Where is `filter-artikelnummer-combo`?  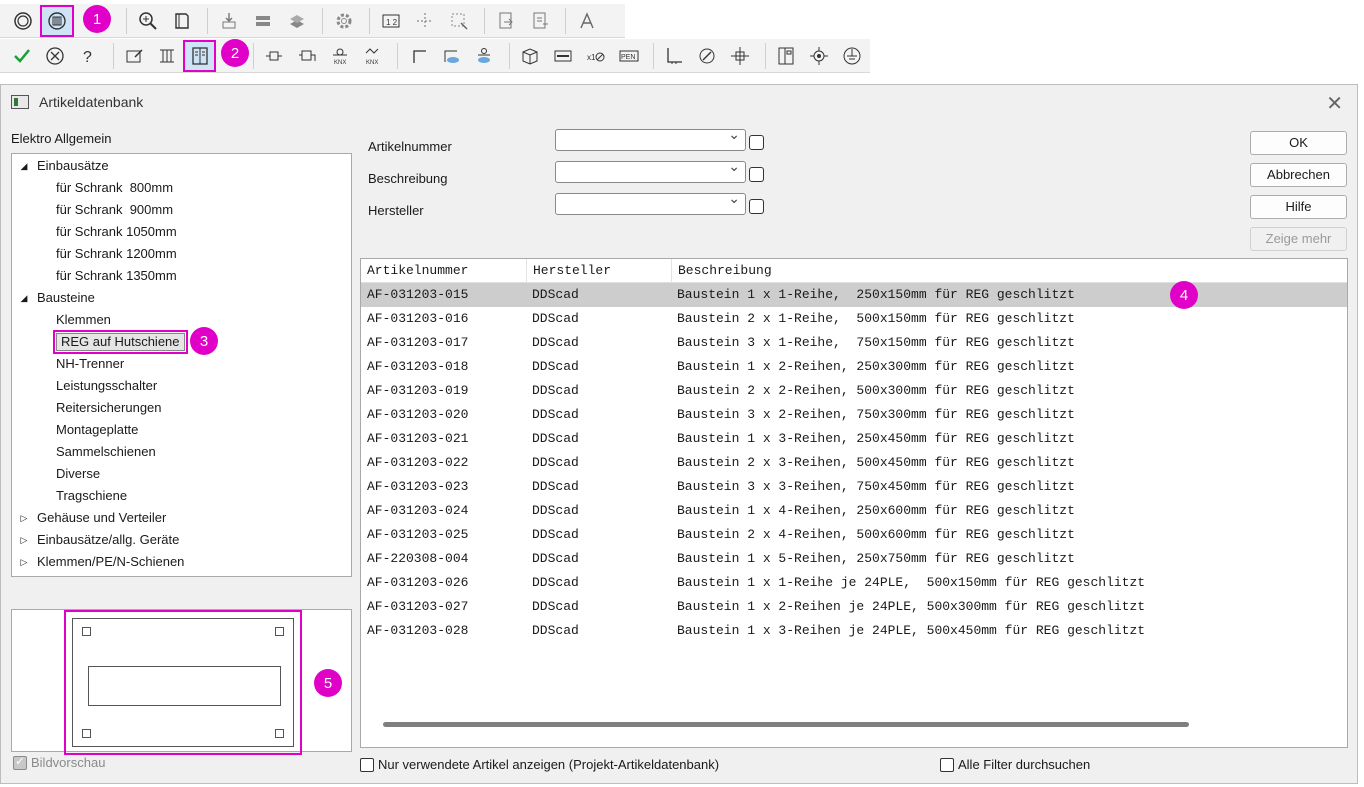
filter-artikelnummer-combo is located at coordinates (650, 138).